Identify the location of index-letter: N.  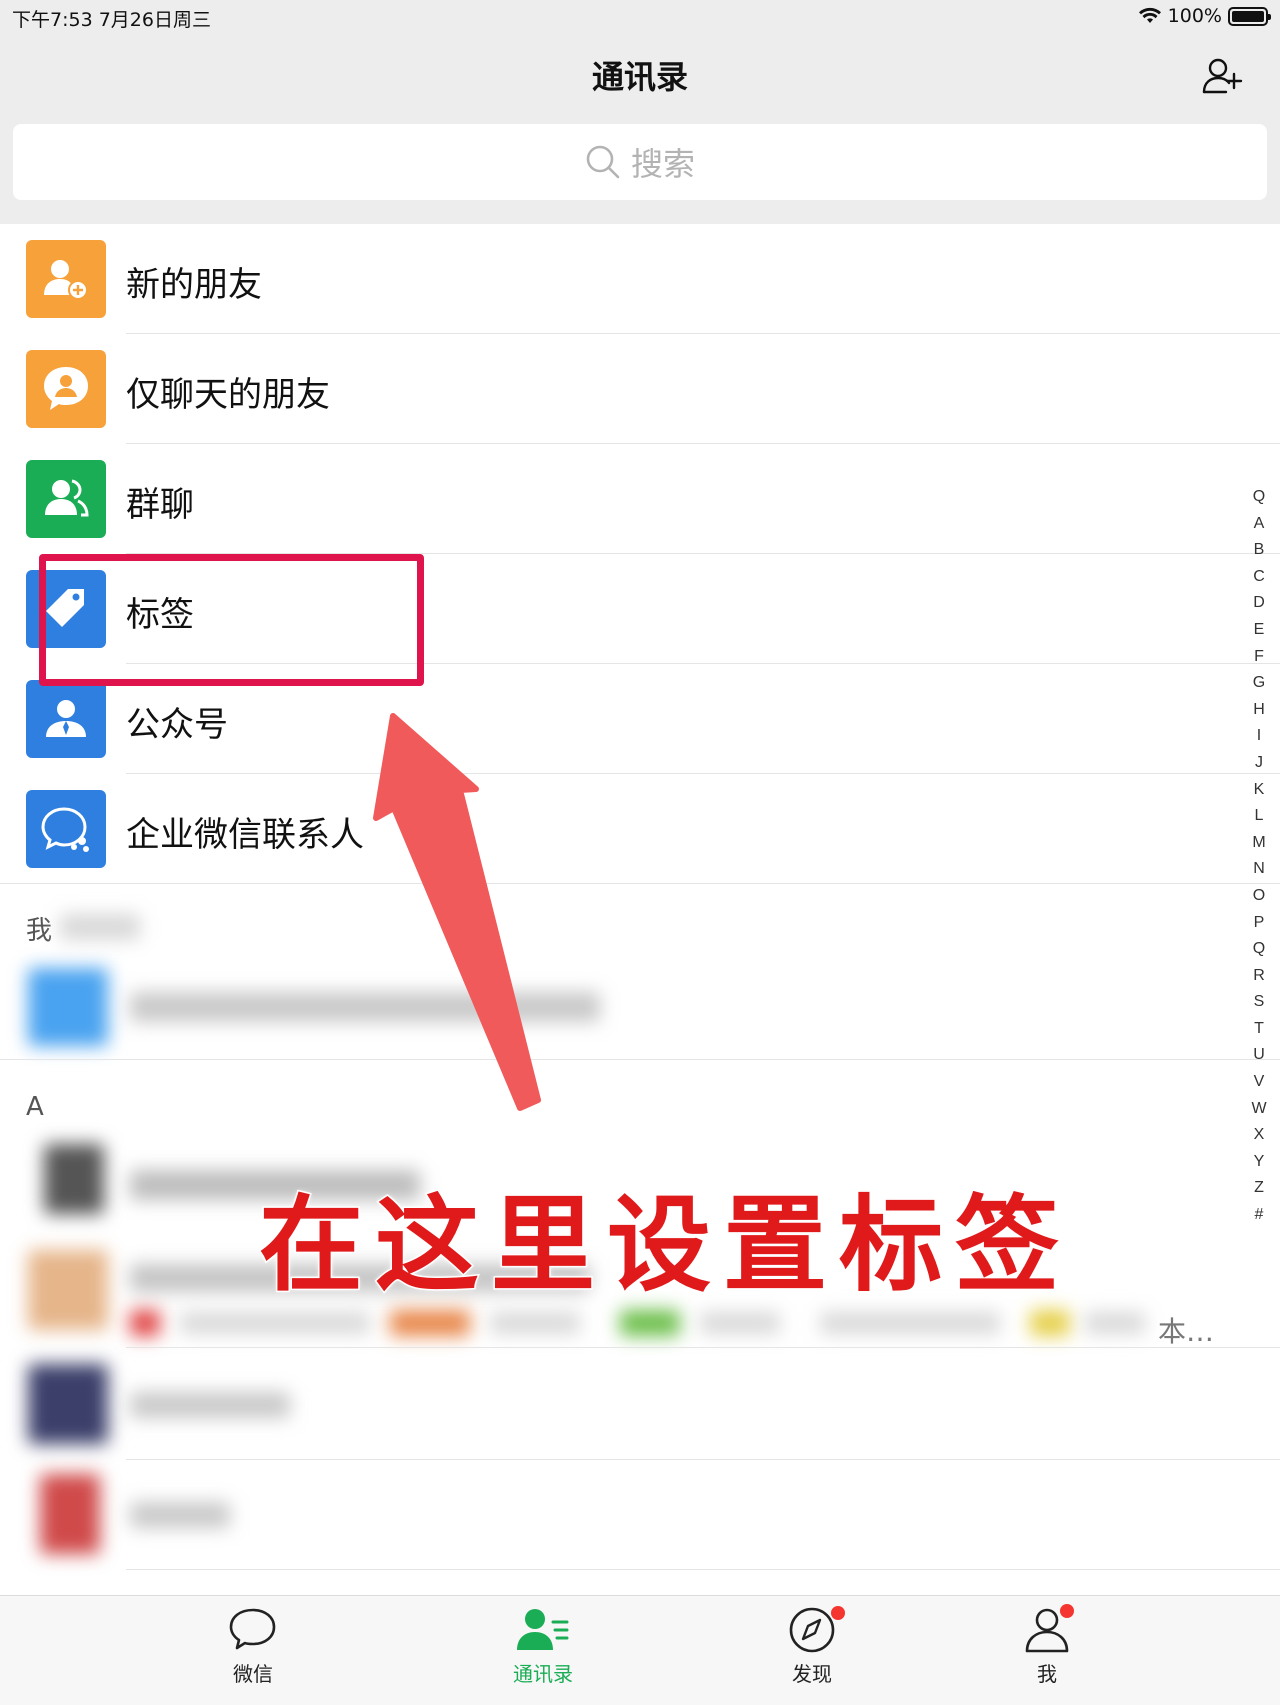
(1259, 869).